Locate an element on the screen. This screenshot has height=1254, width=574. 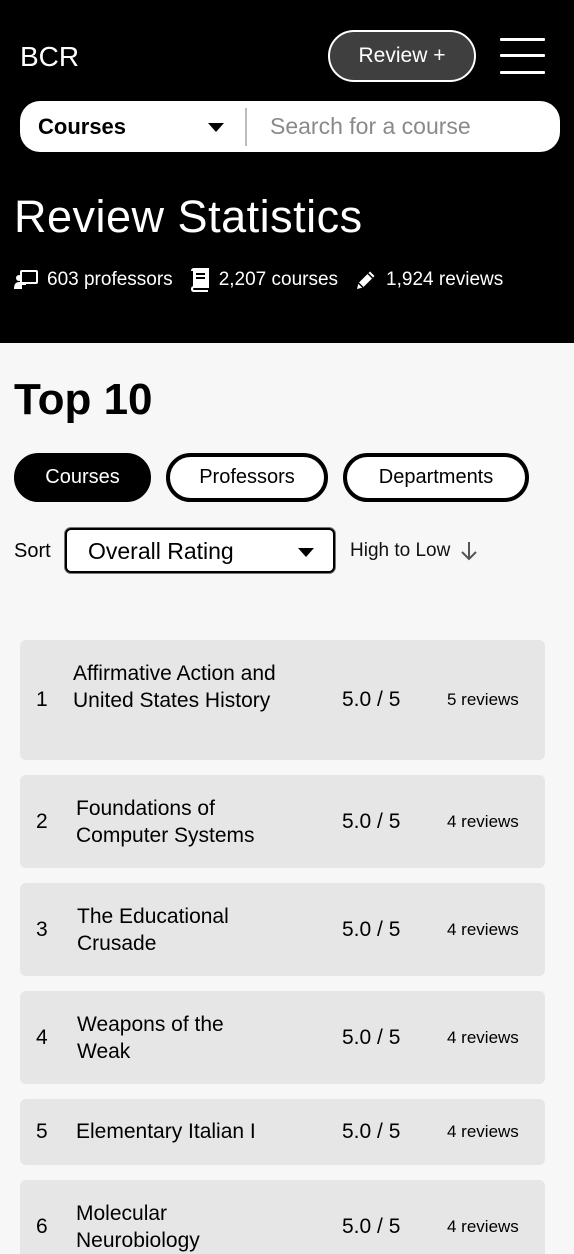
row-course-name: Molecular Neurobiology is located at coordinates (138, 1227).